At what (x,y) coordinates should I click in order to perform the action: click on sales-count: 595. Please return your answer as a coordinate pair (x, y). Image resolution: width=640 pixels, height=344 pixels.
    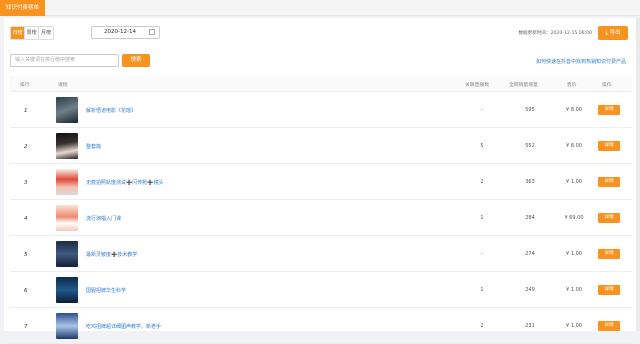
    Looking at the image, I should click on (530, 110).